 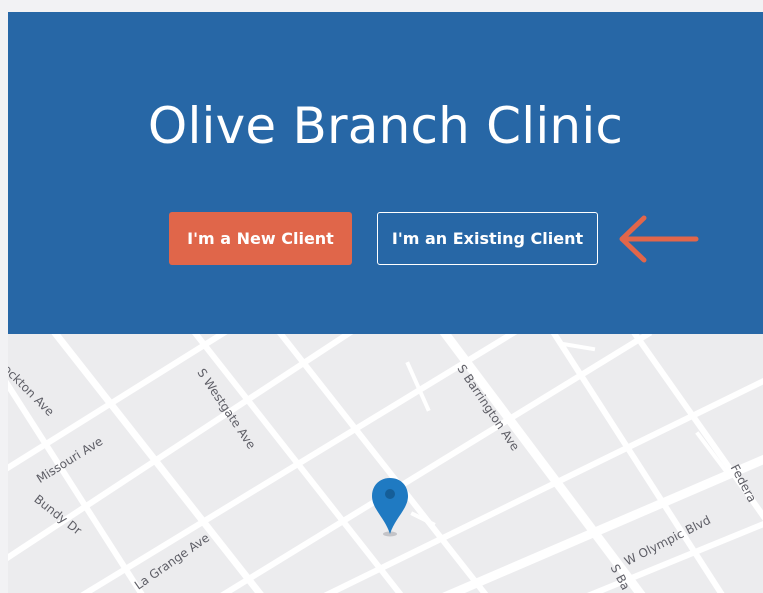 I want to click on clinic-title: Olive Branch Clinic, so click(x=385, y=126).